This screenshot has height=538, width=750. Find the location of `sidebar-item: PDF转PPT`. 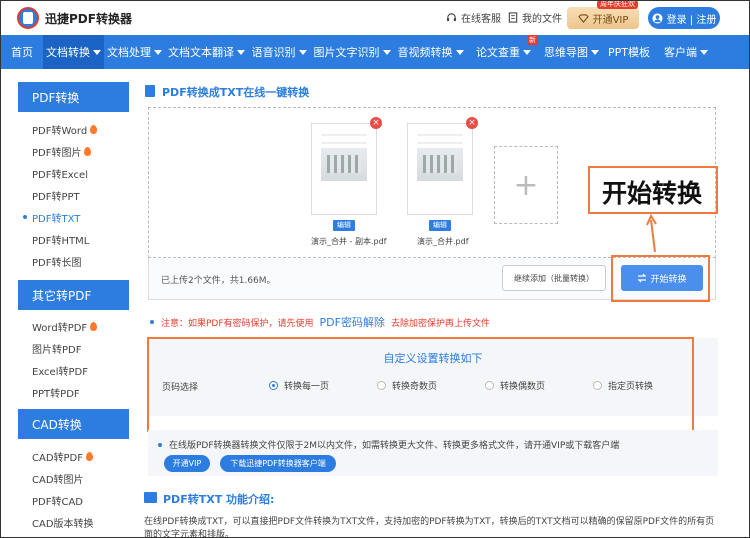

sidebar-item: PDF转PPT is located at coordinates (73, 195).